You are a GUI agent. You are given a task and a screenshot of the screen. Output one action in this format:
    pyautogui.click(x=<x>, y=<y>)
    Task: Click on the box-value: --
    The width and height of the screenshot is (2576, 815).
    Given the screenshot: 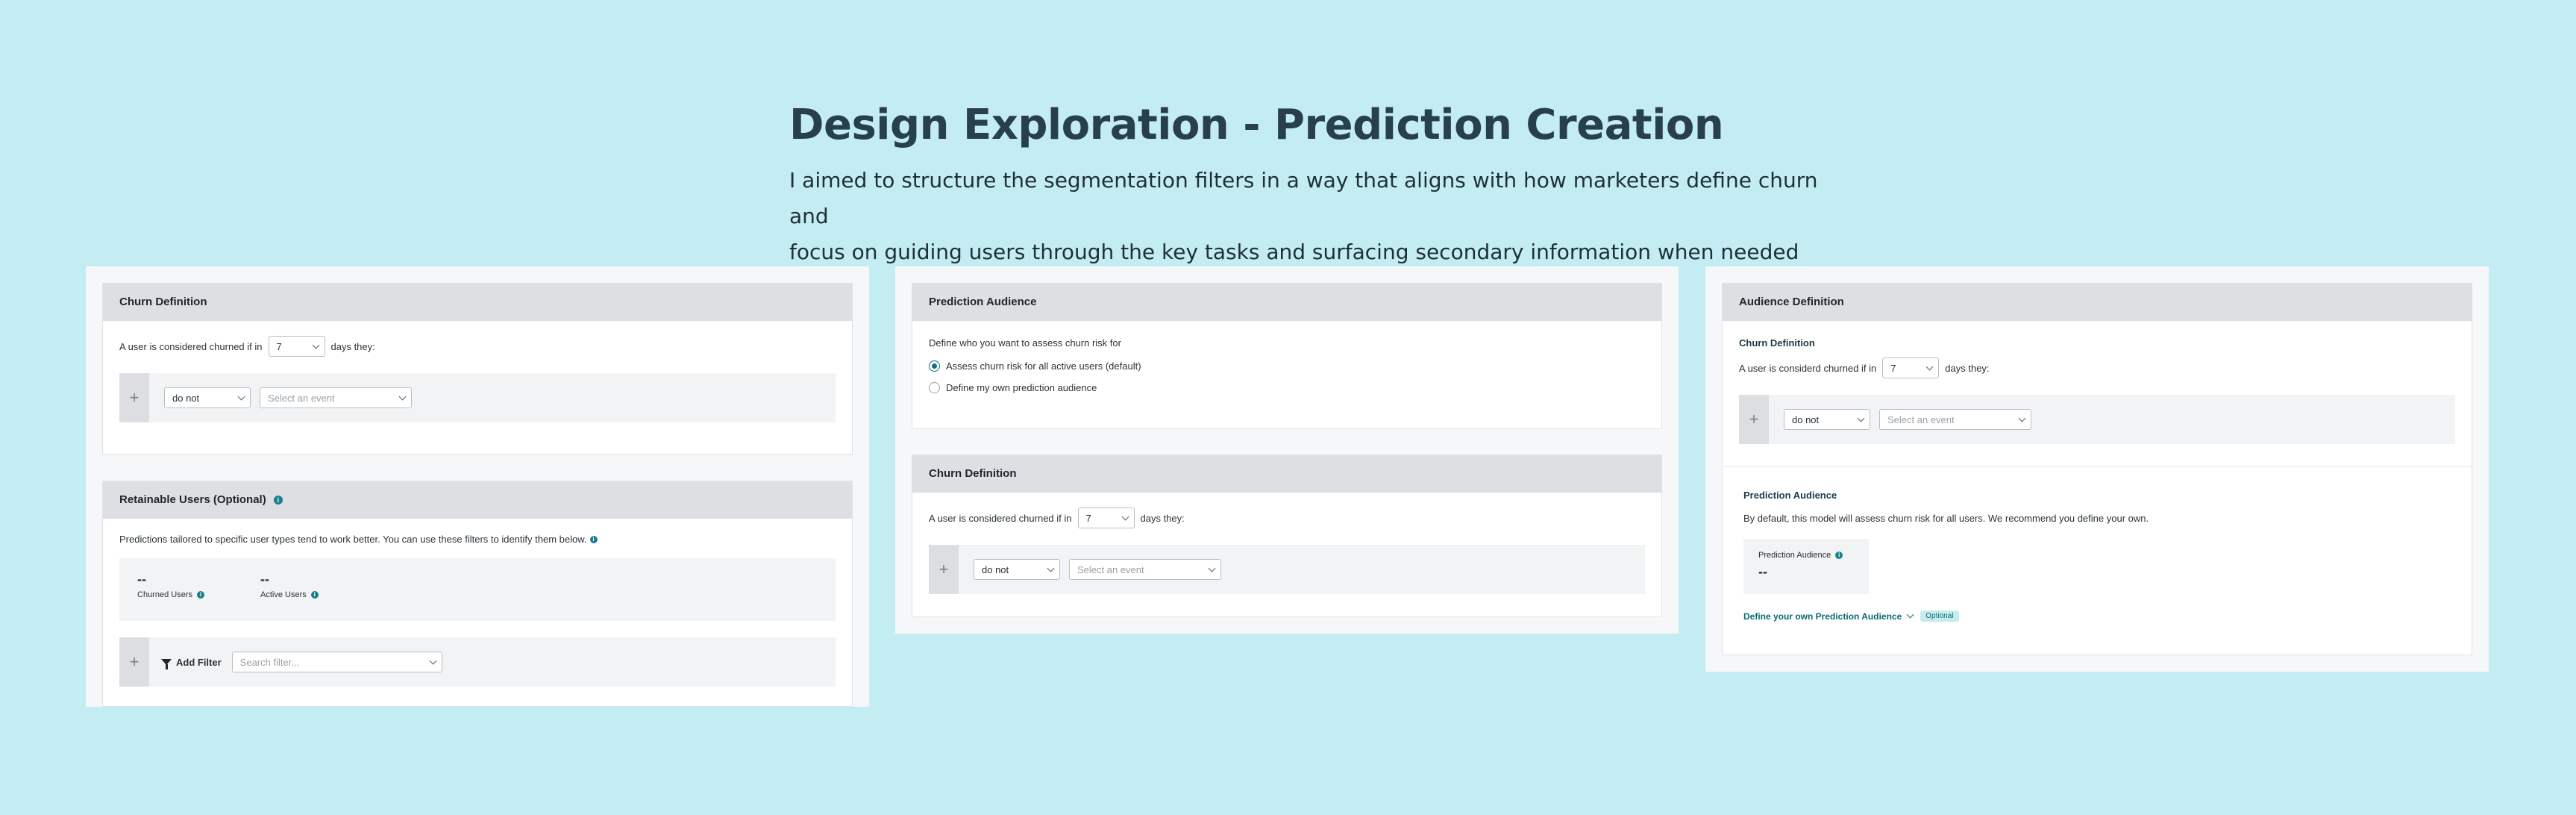 What is the action you would take?
    pyautogui.click(x=1762, y=571)
    